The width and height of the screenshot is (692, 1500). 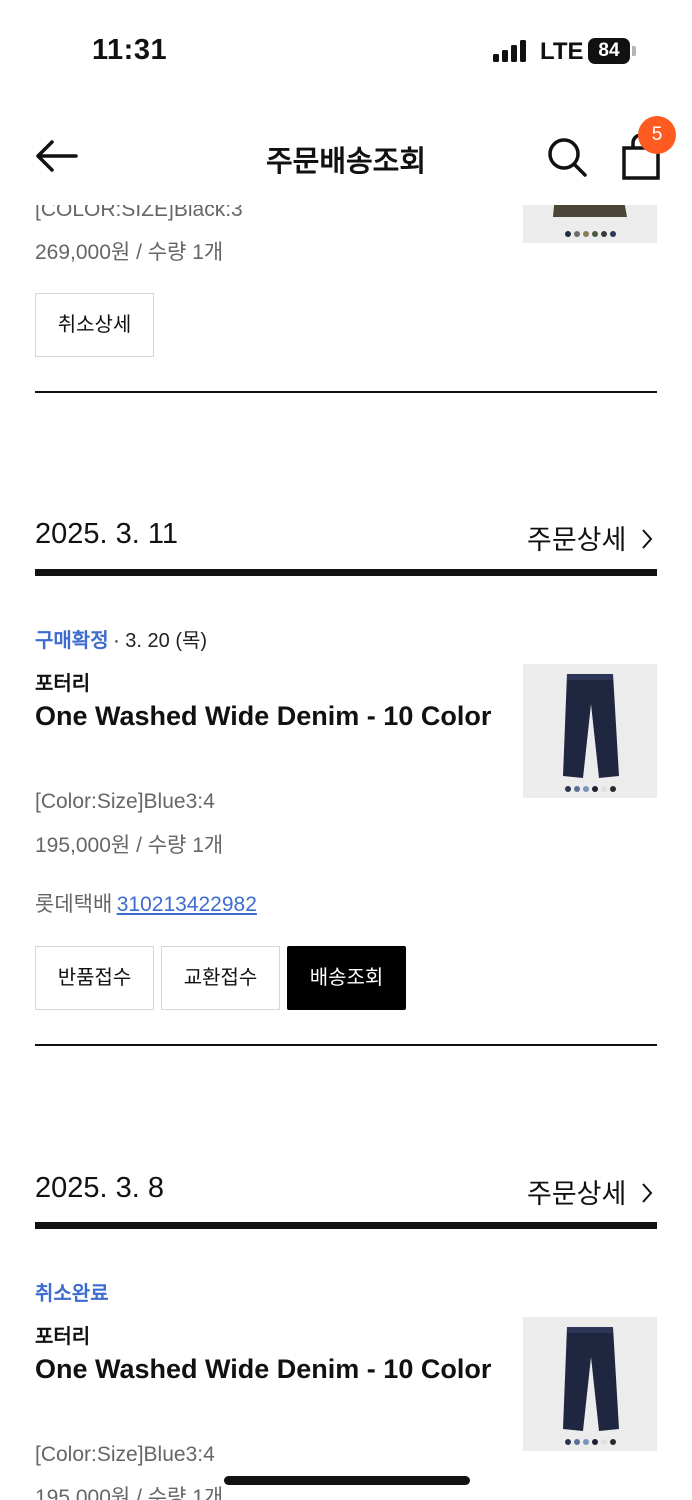 What do you see at coordinates (99, 1188) in the screenshot?
I see `order-date: 2025. 3. 8` at bounding box center [99, 1188].